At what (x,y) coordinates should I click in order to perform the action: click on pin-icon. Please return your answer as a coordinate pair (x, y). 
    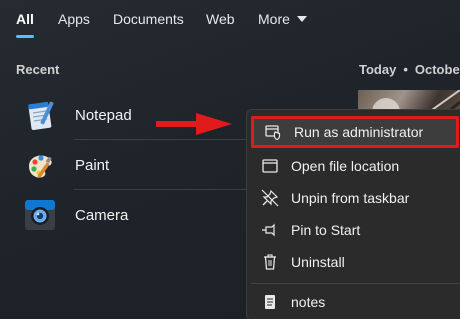
    Looking at the image, I should click on (270, 230).